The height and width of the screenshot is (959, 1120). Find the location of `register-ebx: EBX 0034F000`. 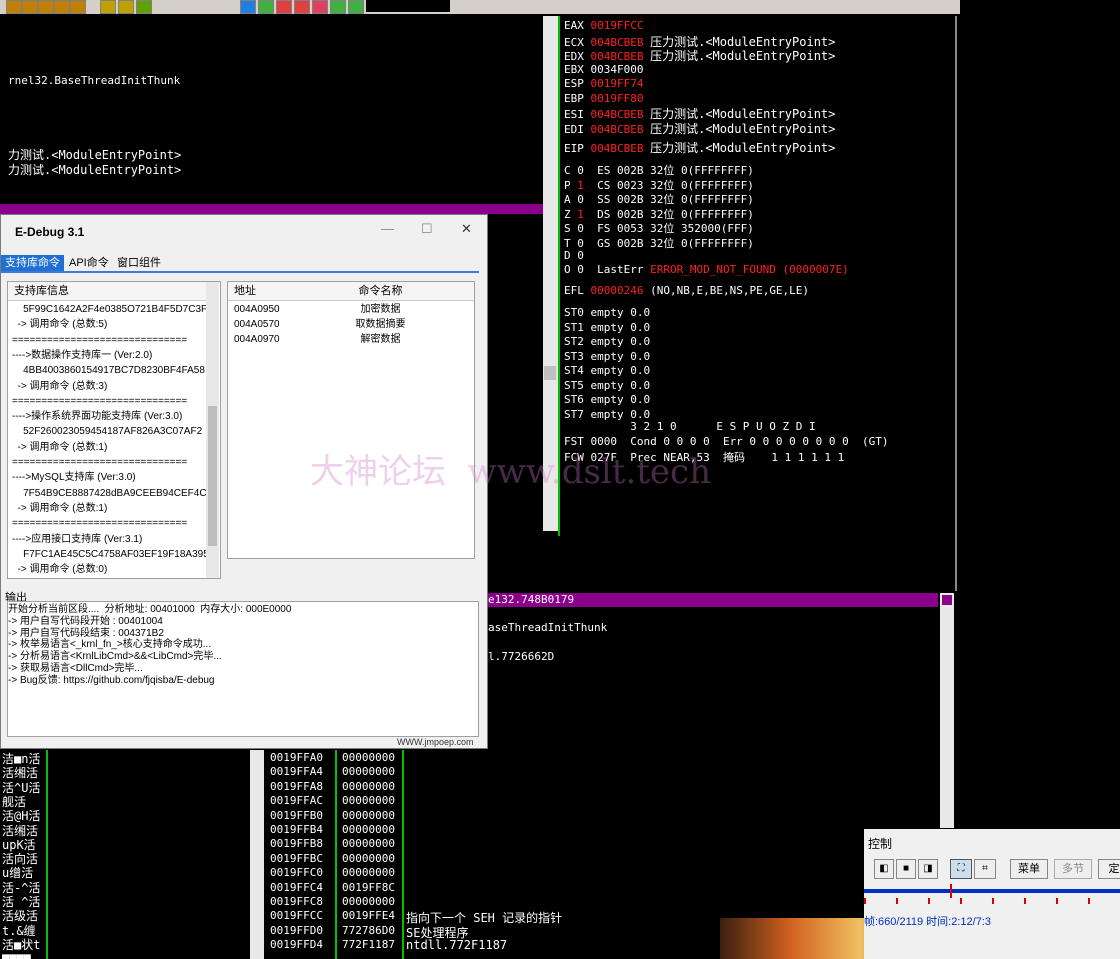

register-ebx: EBX 0034F000 is located at coordinates (607, 69).